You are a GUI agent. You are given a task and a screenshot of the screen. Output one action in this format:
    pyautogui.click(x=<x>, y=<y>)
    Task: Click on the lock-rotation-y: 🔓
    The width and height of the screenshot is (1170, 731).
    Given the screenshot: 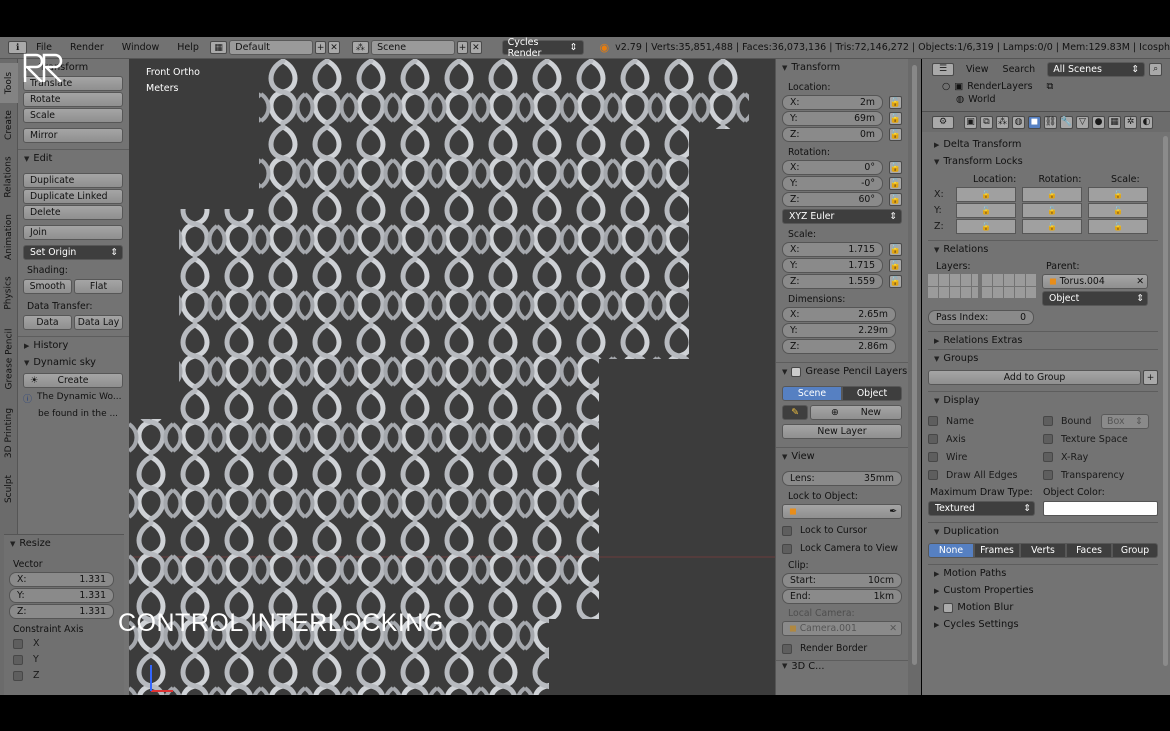 What is the action you would take?
    pyautogui.click(x=1052, y=210)
    